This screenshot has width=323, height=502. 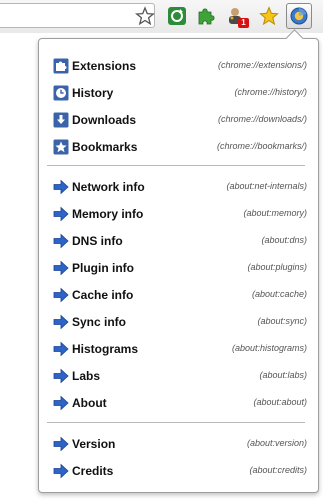 I want to click on menu-item-url: (about:memory), so click(x=275, y=213).